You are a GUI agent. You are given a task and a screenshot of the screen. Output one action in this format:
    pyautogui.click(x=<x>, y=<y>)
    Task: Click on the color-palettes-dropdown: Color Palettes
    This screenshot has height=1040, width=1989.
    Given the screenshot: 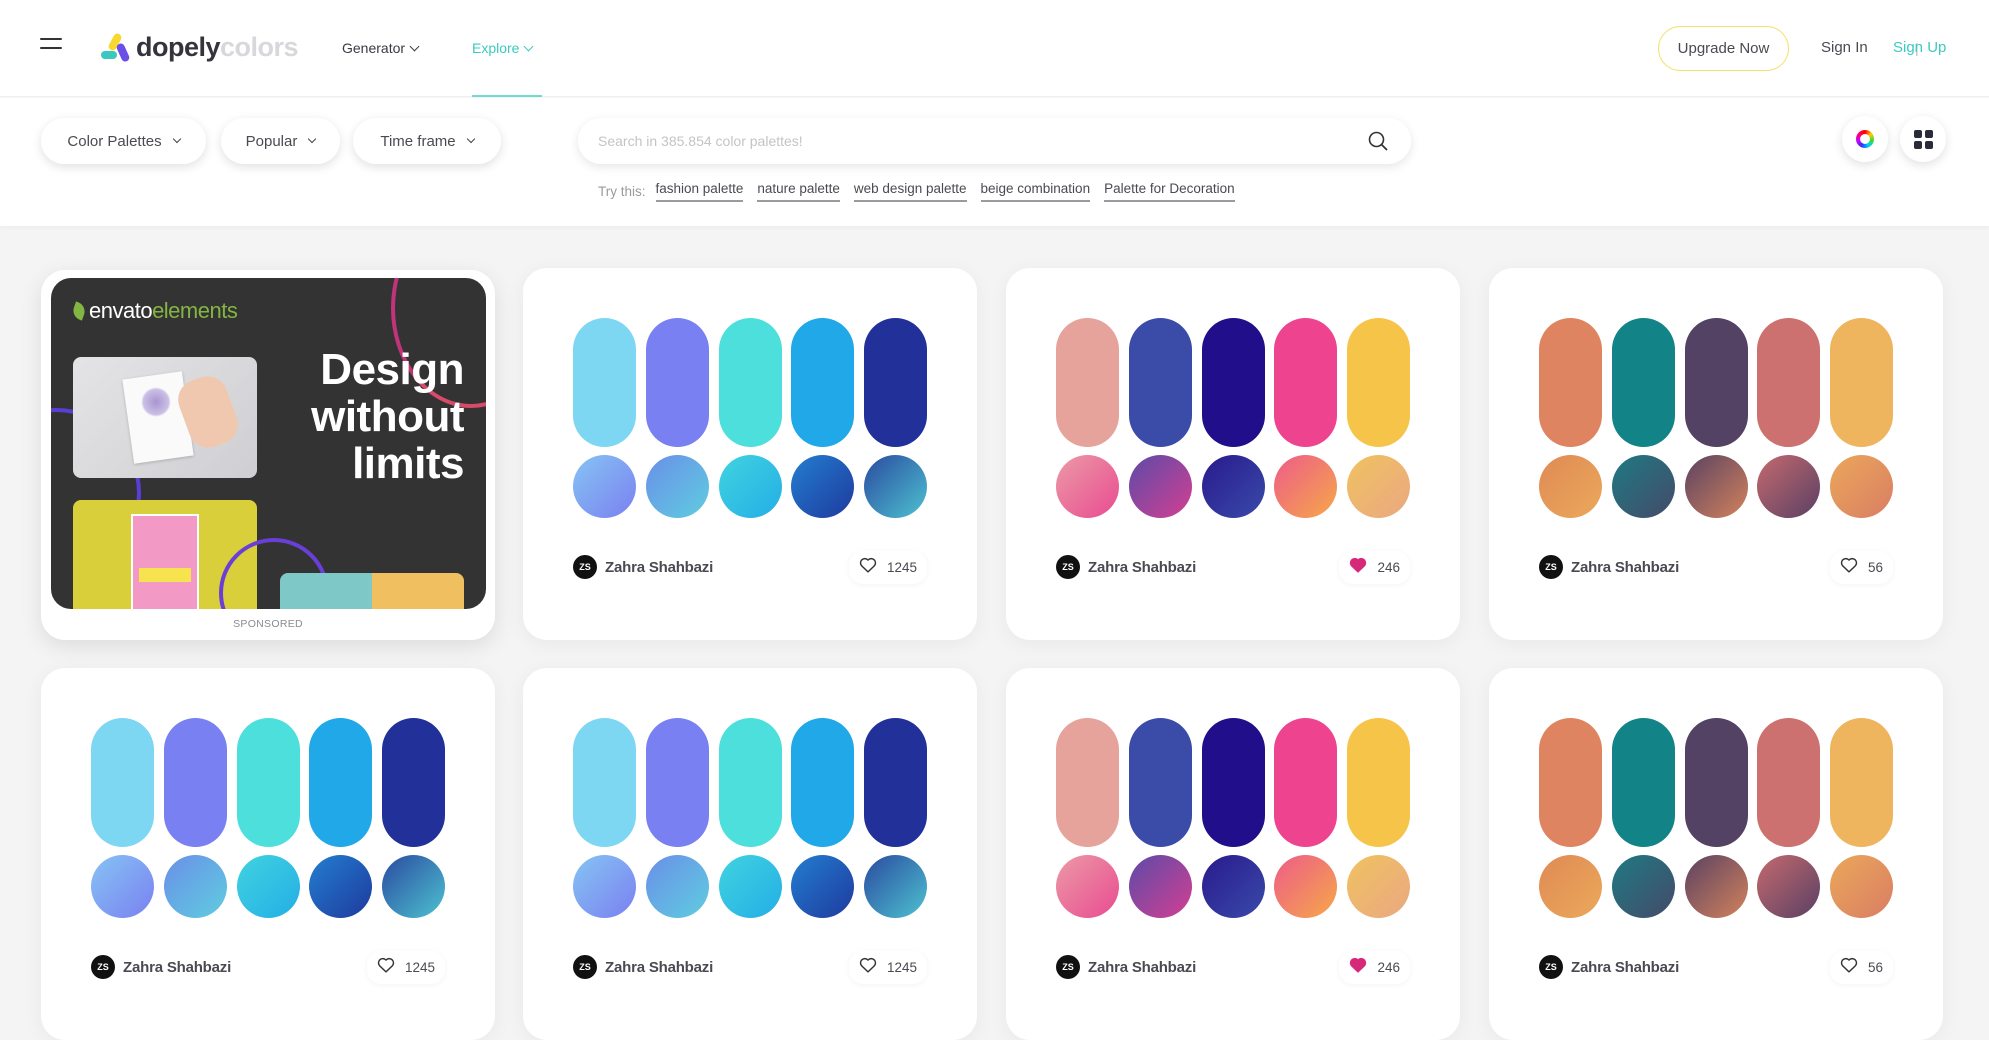 What is the action you would take?
    pyautogui.click(x=123, y=141)
    